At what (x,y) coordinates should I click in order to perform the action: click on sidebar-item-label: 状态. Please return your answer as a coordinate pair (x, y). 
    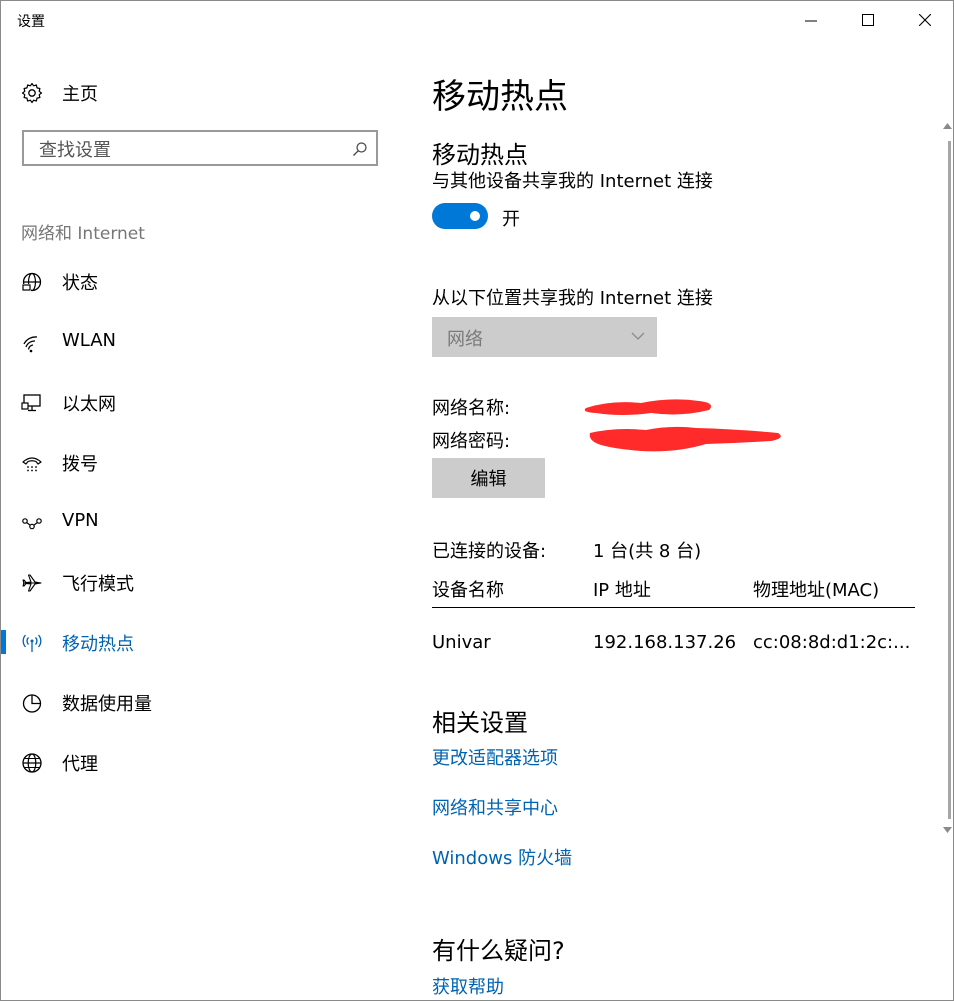
    Looking at the image, I should click on (80, 283).